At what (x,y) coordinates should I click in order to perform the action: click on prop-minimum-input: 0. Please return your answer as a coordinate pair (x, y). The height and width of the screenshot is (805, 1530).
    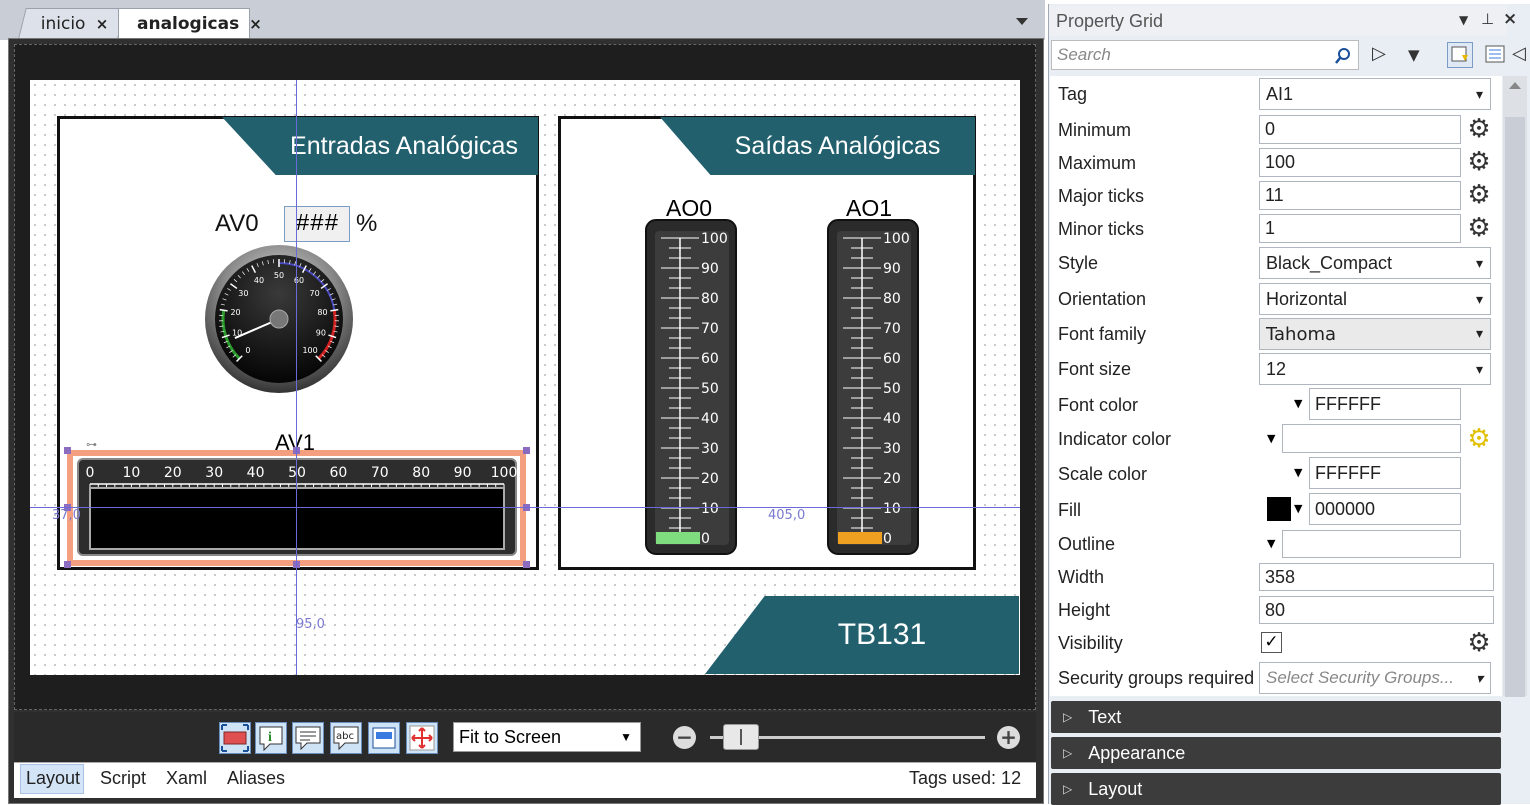
    Looking at the image, I should click on (1360, 129).